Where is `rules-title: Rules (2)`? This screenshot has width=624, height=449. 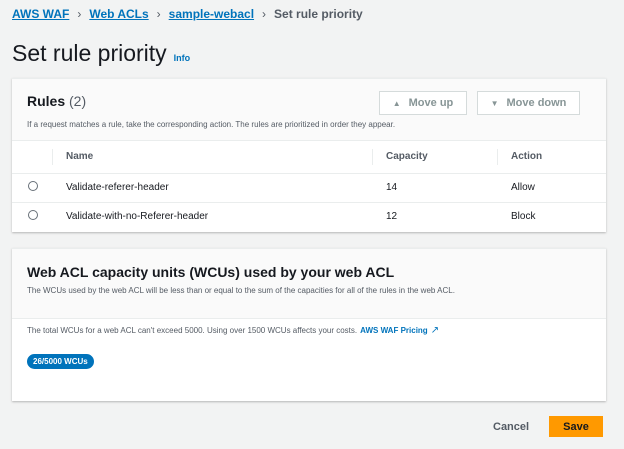
rules-title: Rules (2) is located at coordinates (56, 101).